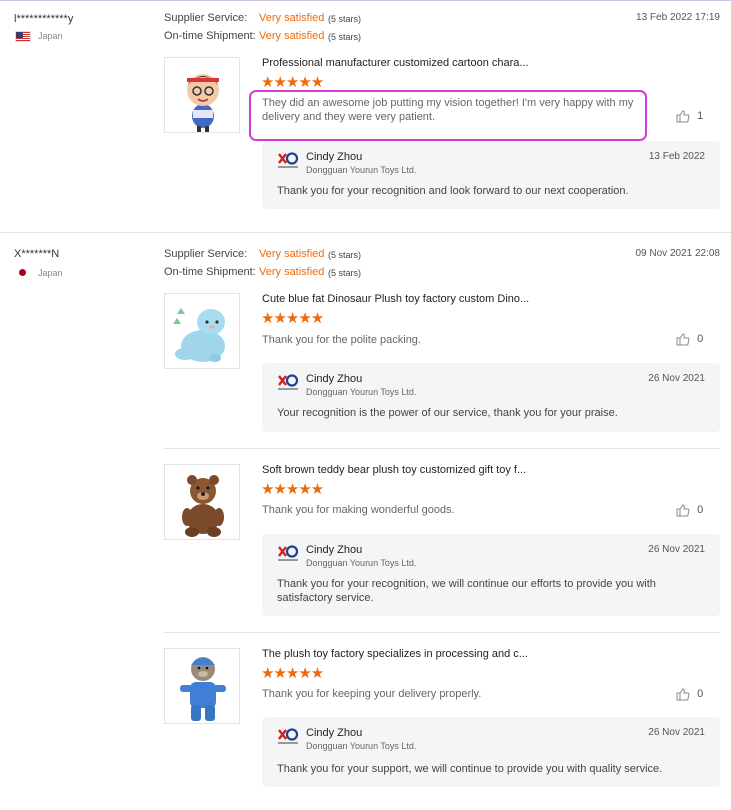 The width and height of the screenshot is (731, 810). Describe the element at coordinates (44, 19) in the screenshot. I see `reviewer-name: l************y` at that location.